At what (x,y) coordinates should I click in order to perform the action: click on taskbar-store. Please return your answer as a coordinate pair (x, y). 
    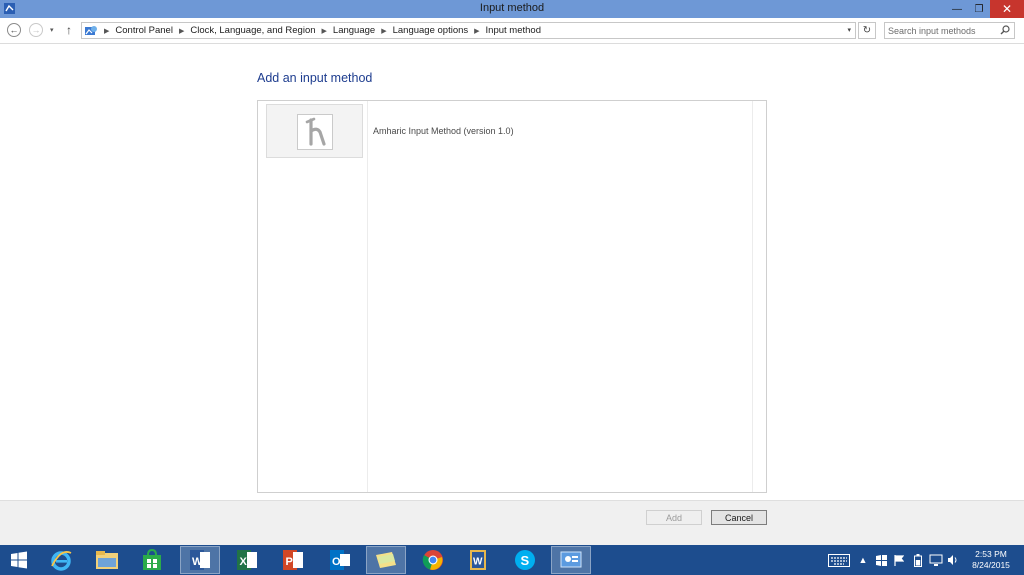
    Looking at the image, I should click on (152, 560).